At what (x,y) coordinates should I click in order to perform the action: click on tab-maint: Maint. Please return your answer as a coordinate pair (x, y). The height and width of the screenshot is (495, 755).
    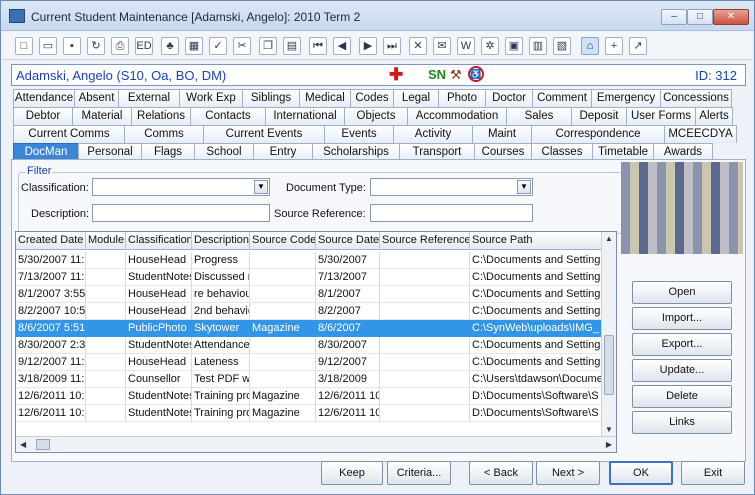
    Looking at the image, I should click on (502, 134).